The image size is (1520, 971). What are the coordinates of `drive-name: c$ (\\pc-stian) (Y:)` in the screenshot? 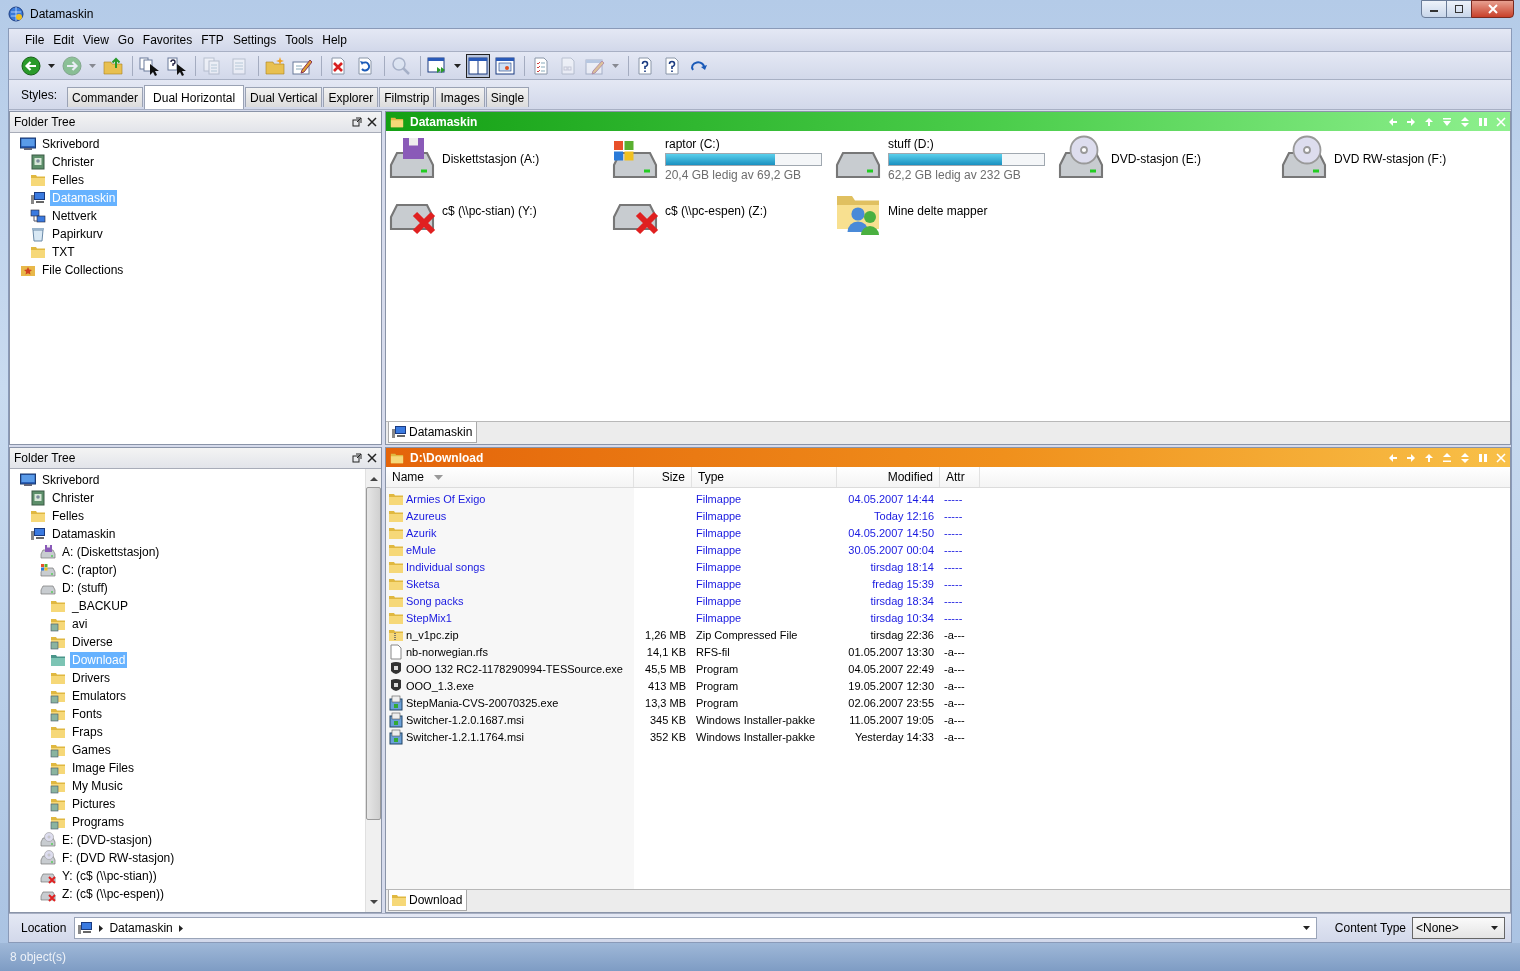 It's located at (489, 211).